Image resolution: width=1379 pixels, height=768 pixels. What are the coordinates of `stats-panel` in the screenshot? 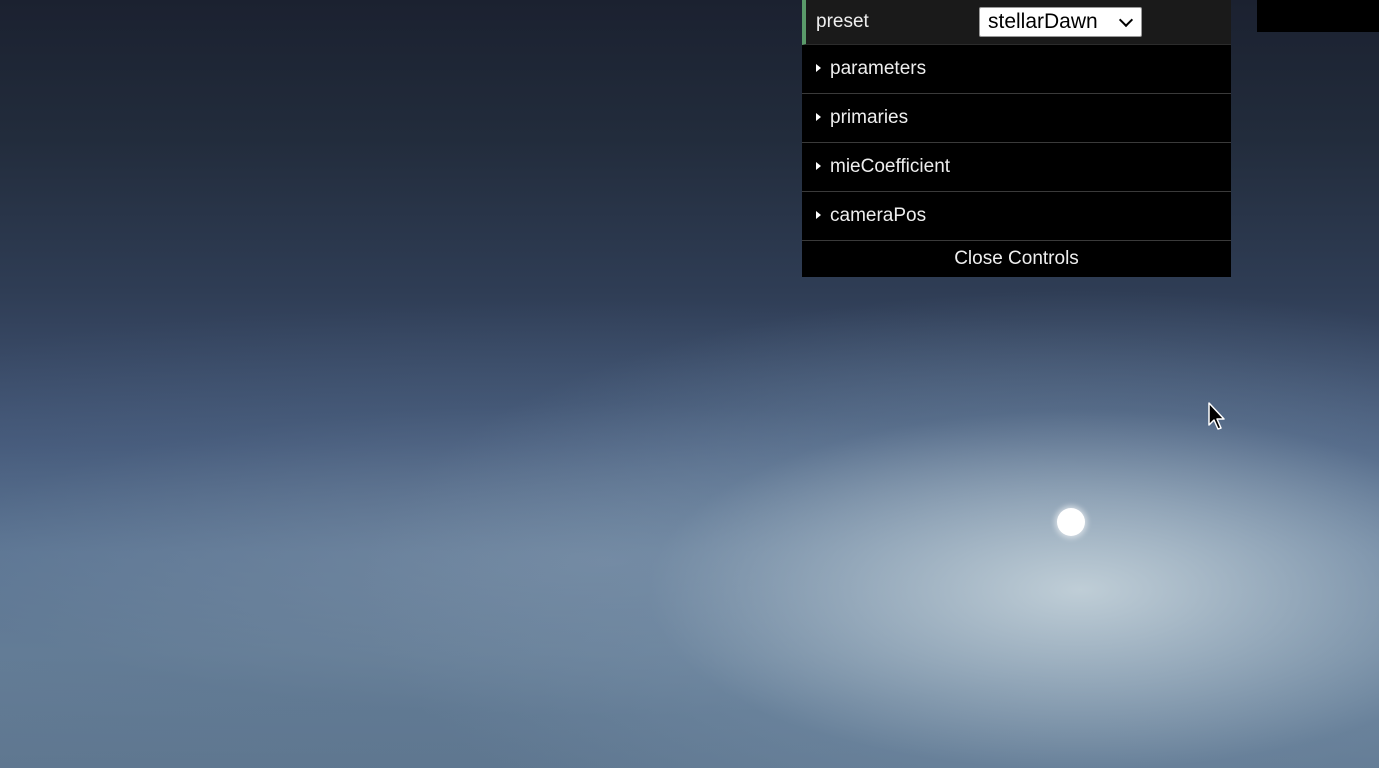 It's located at (1318, 16).